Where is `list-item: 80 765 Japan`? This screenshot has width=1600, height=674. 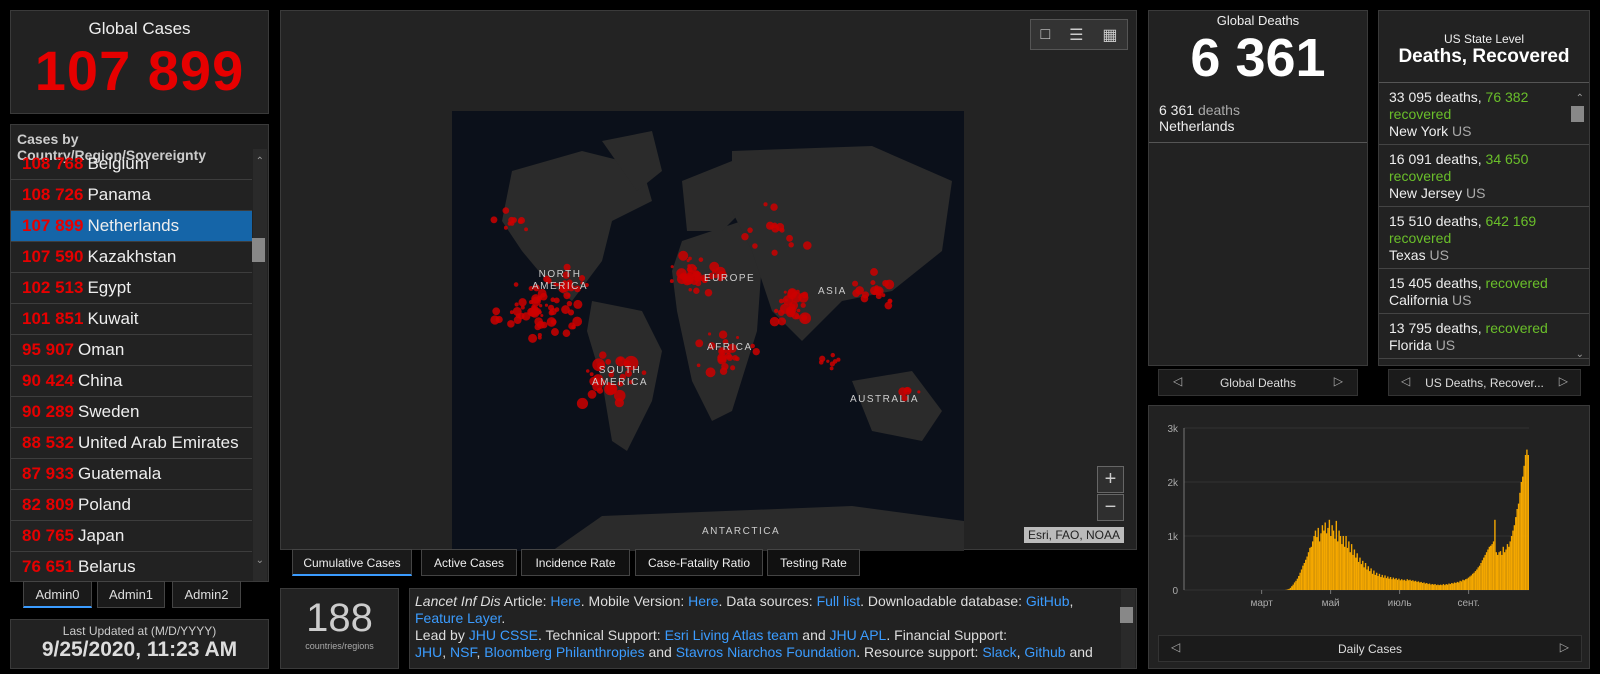
list-item: 80 765 Japan is located at coordinates (131, 536).